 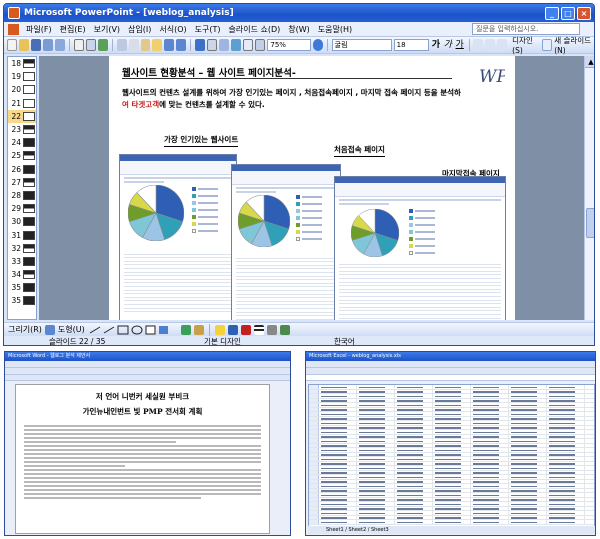 I want to click on copy-icon, so click(x=133, y=45).